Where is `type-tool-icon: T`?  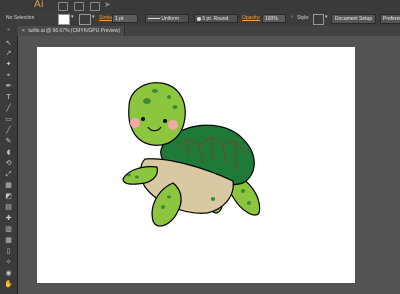
type-tool-icon: T is located at coordinates (8, 97).